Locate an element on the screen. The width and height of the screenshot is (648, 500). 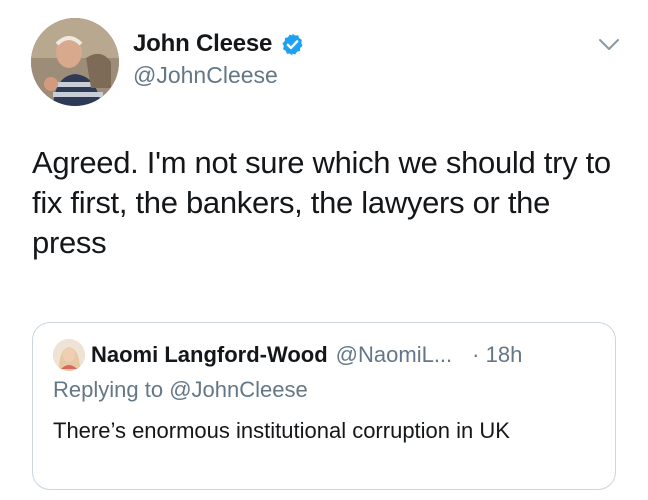
author-handle: @JohnCleese is located at coordinates (205, 75).